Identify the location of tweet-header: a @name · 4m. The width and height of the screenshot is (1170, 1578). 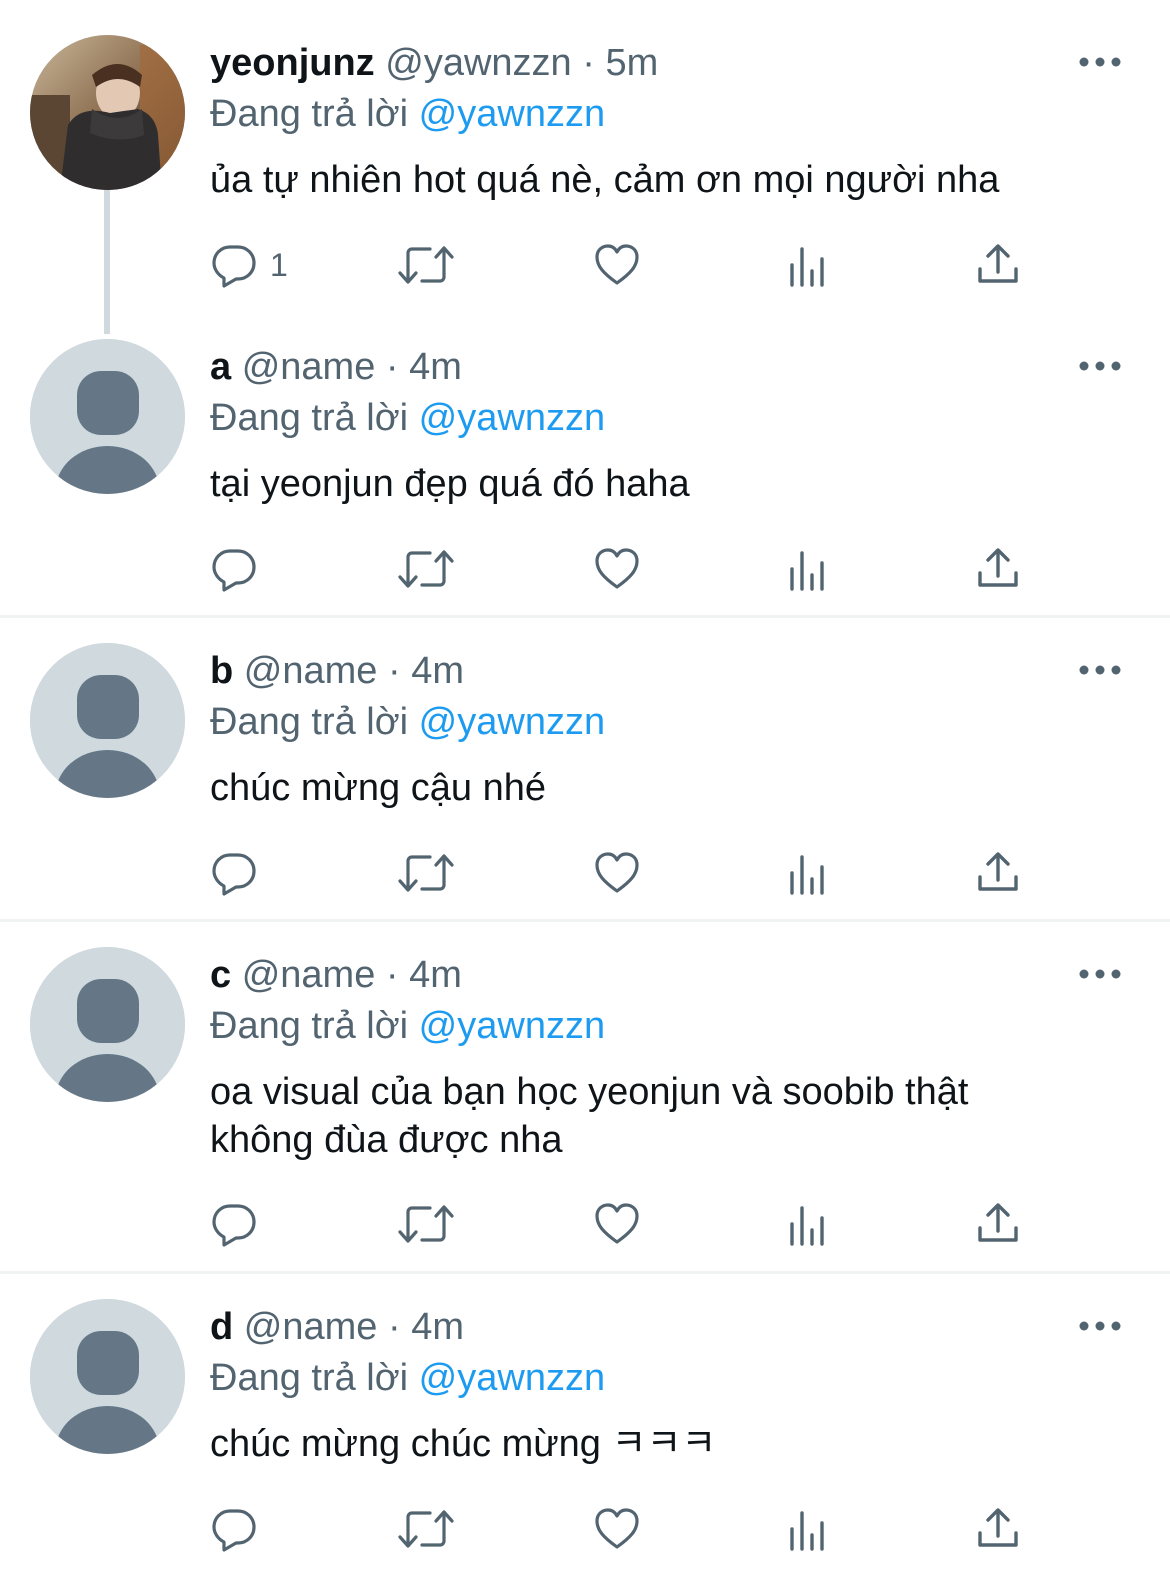
(336, 367).